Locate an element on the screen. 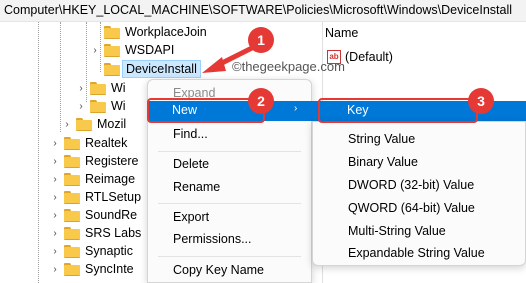 This screenshot has height=283, width=526. tree-item-reimage: › Reimage is located at coordinates (92, 179).